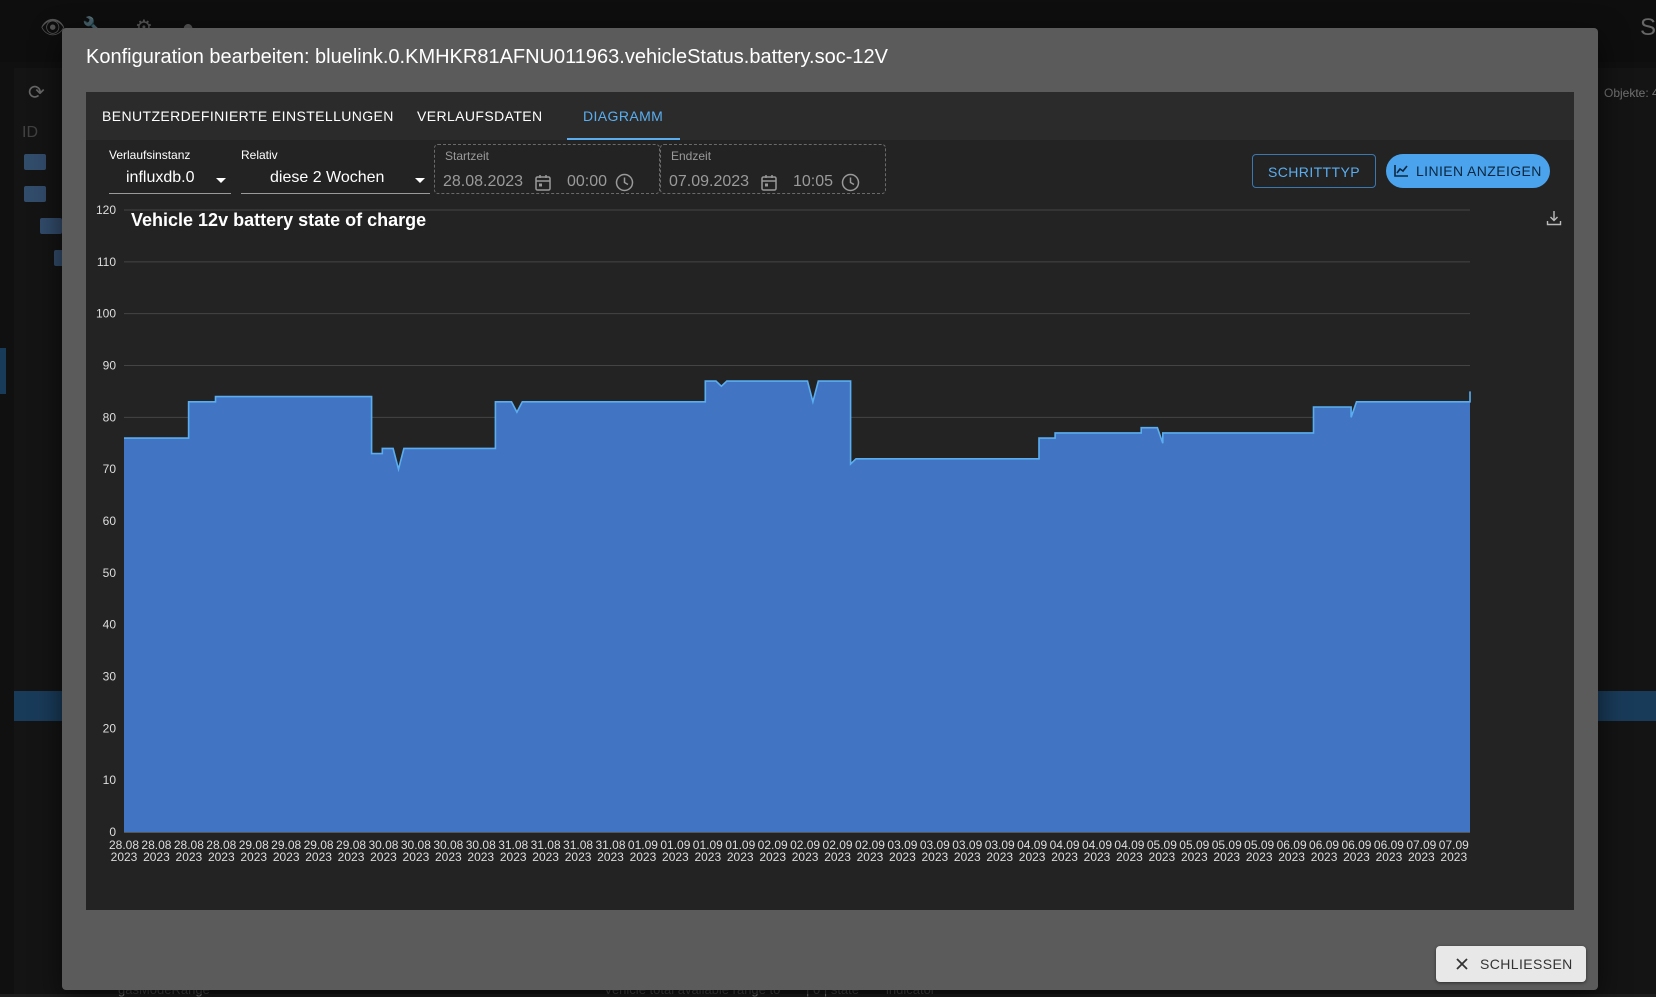 This screenshot has width=1656, height=997. I want to click on history-instance-value: influxdb.0, so click(160, 177).